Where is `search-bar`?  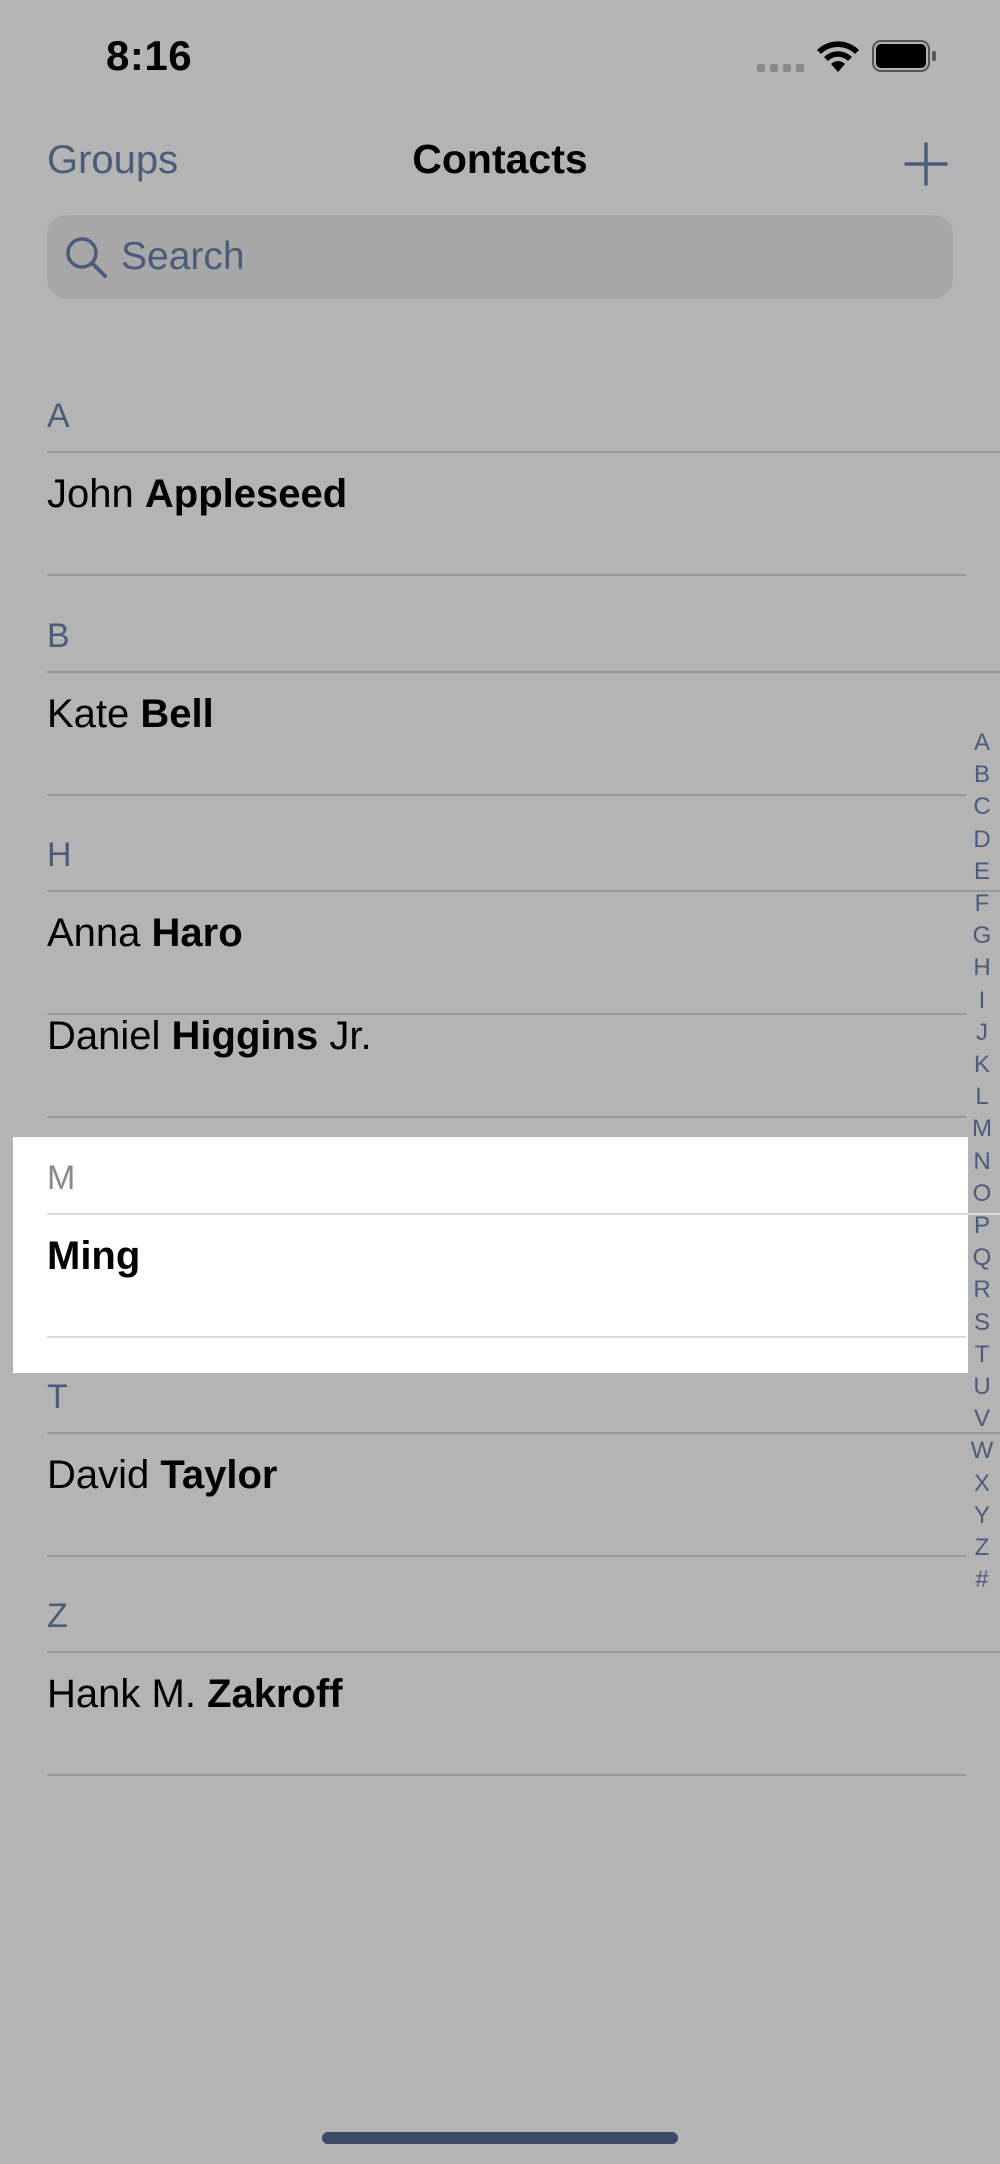 search-bar is located at coordinates (500, 257).